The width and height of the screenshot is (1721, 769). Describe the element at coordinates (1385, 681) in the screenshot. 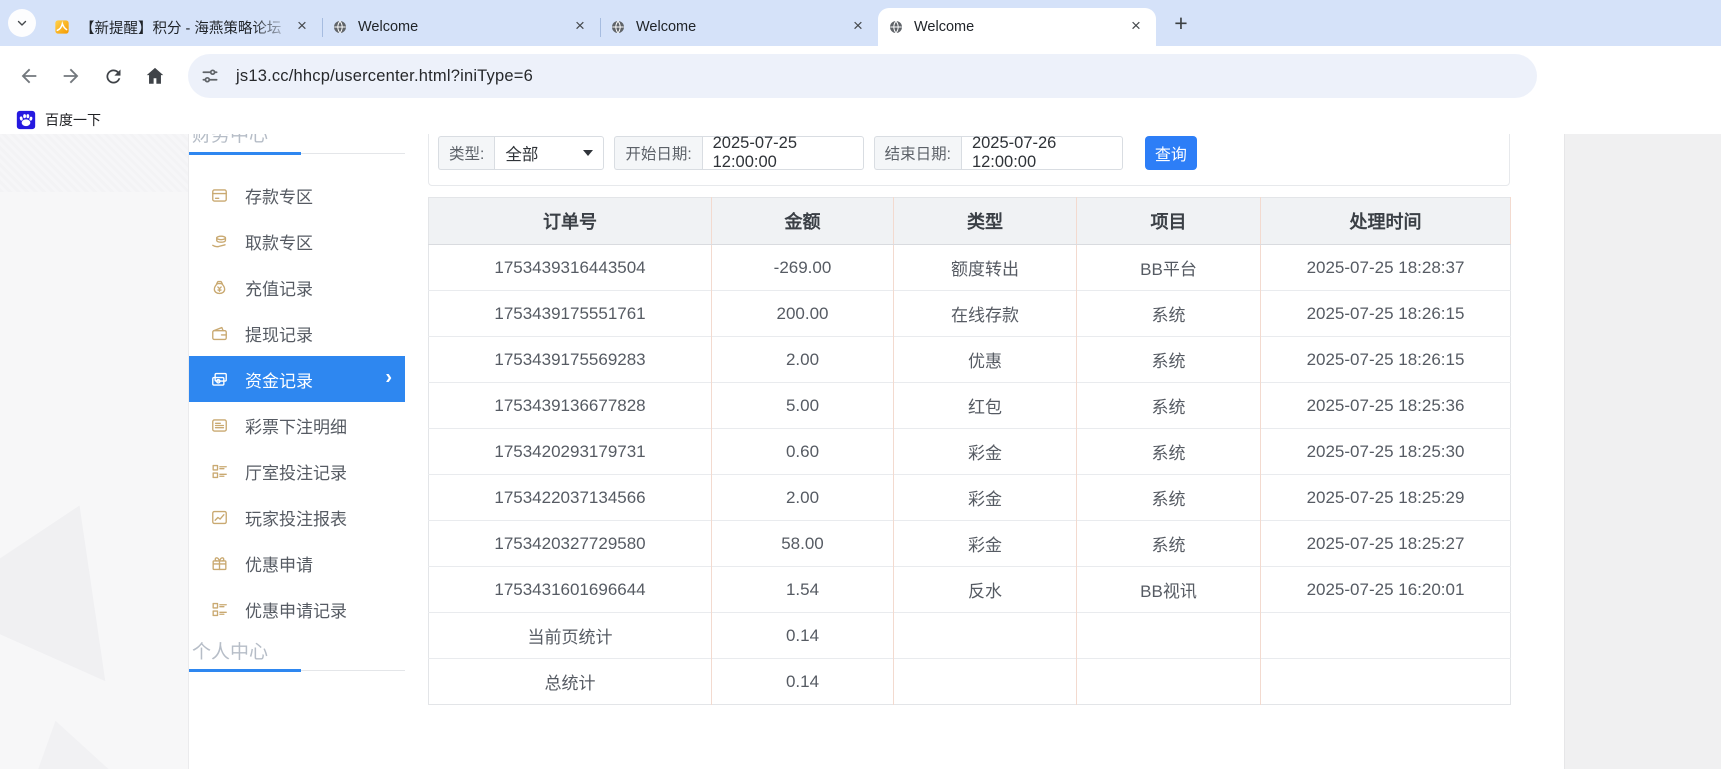

I see `time-cell` at that location.